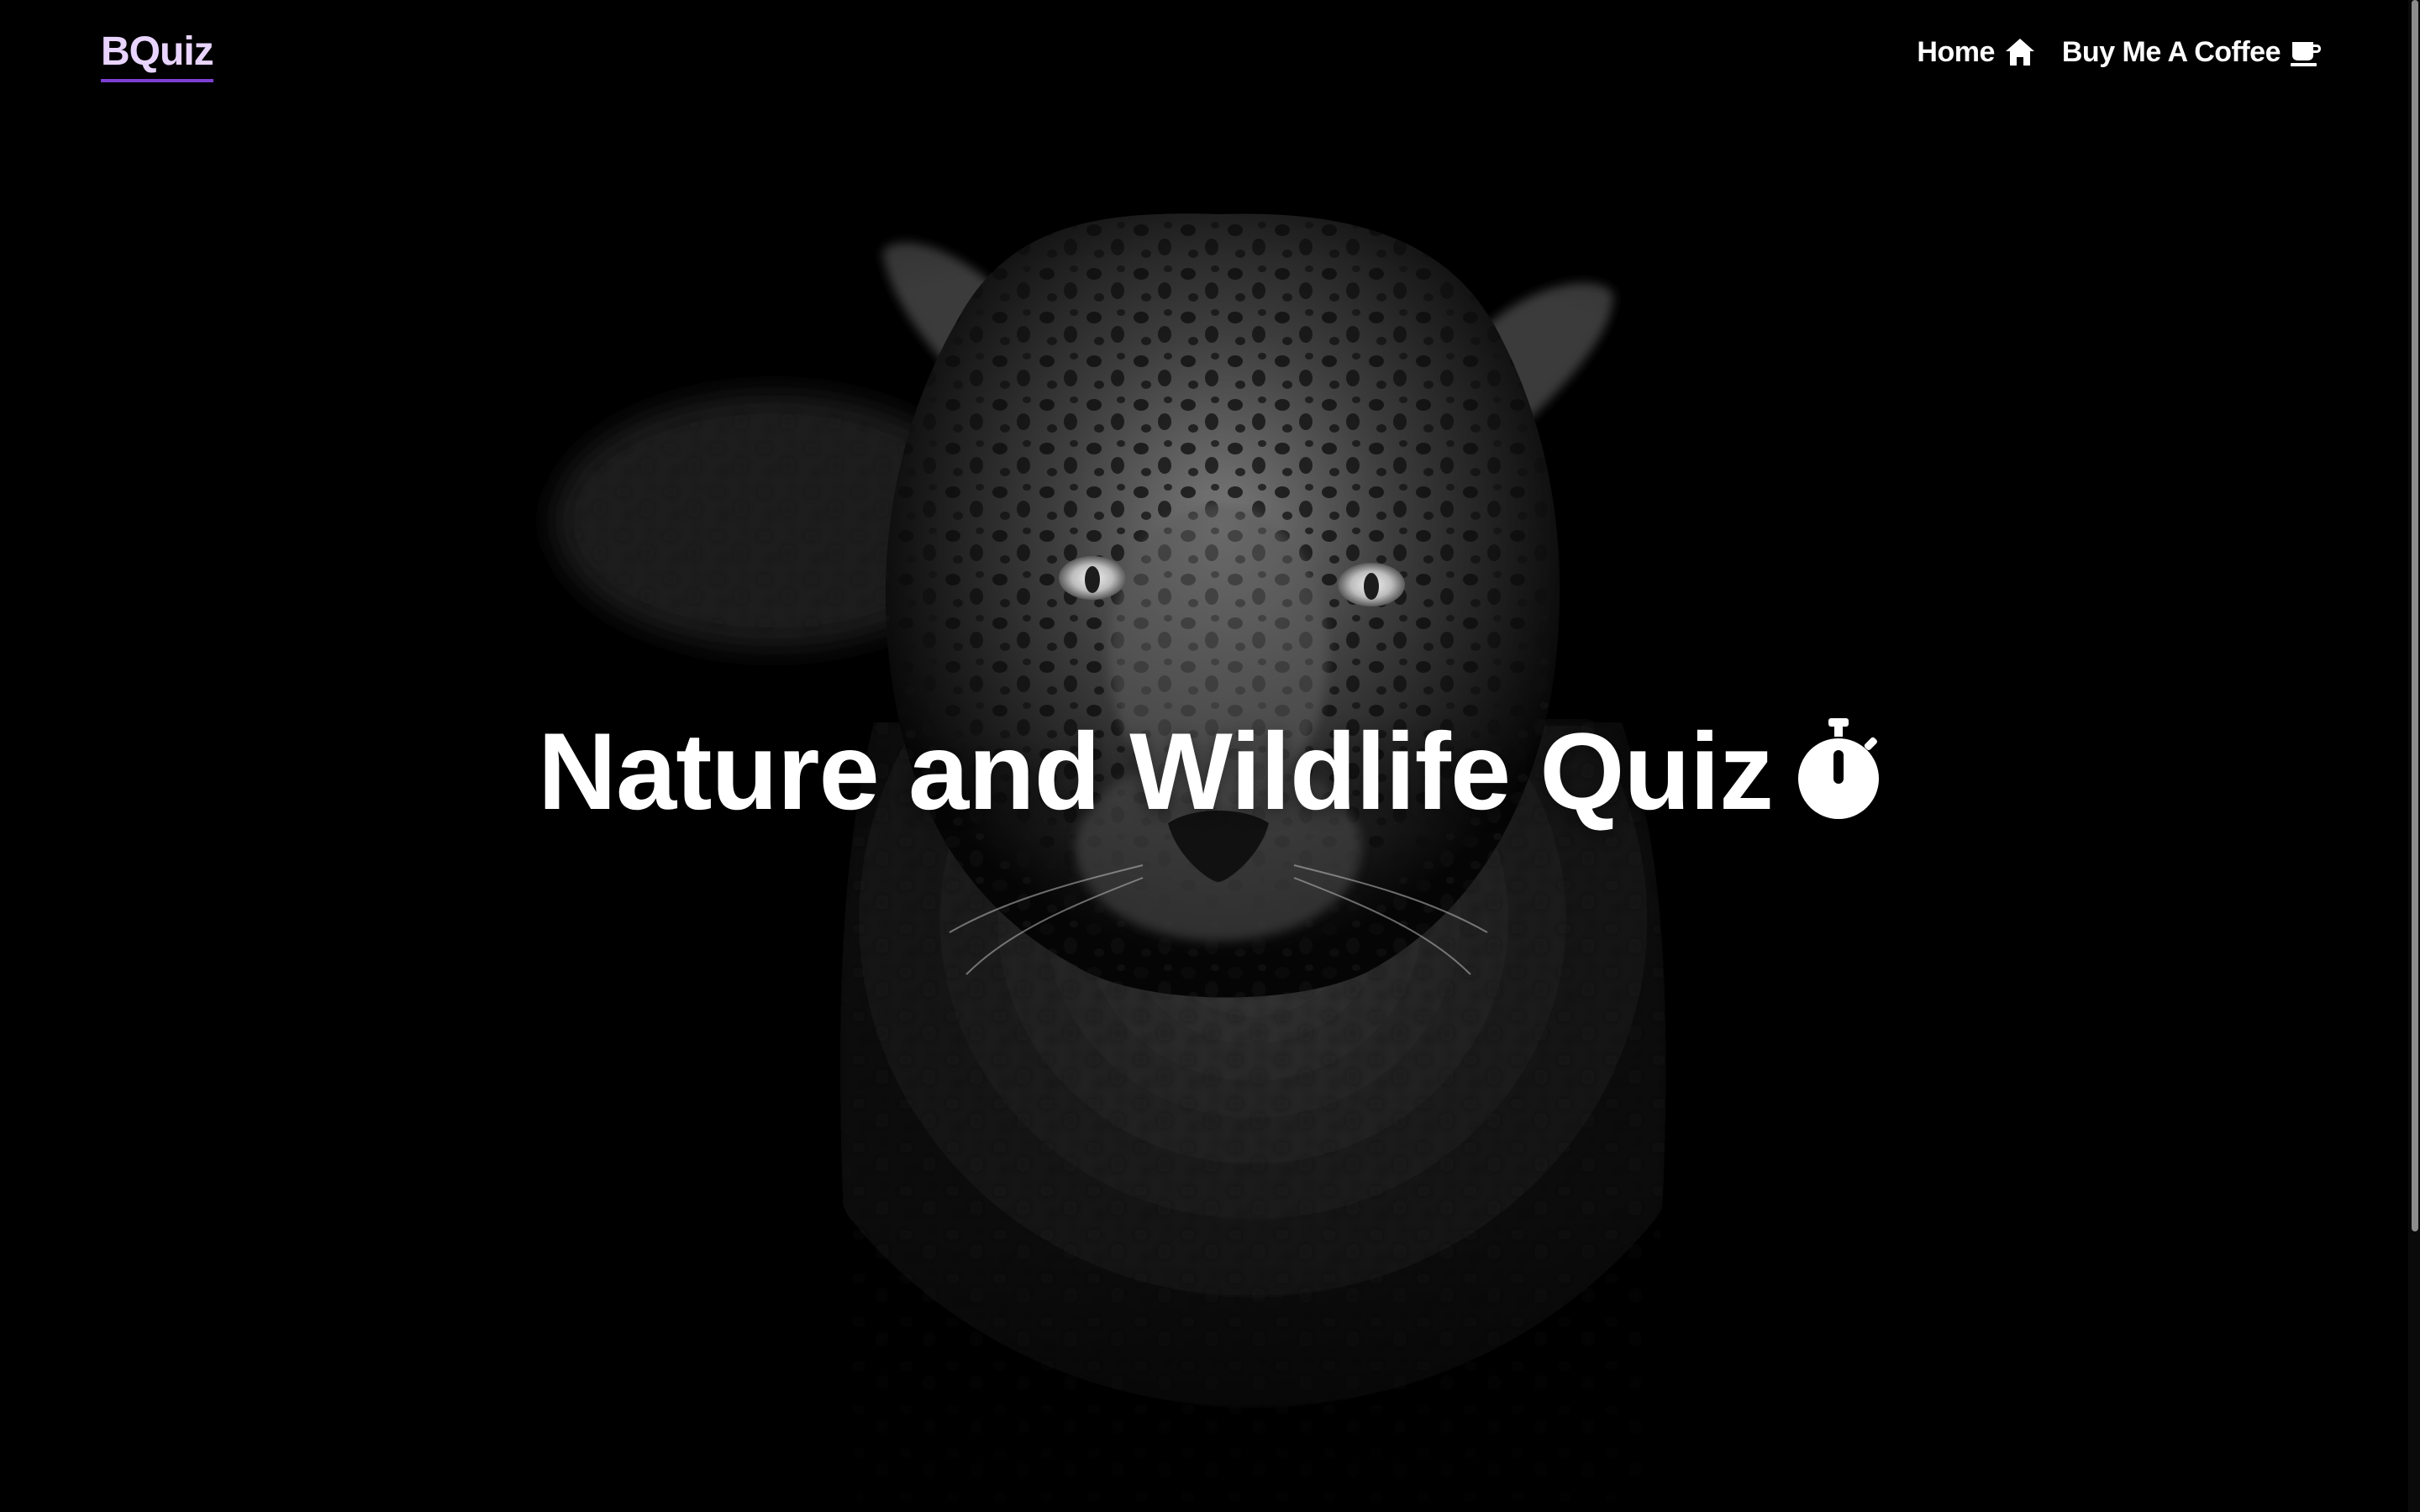 The image size is (2420, 1512). What do you see at coordinates (1956, 52) in the screenshot?
I see `nav-home-label: Home` at bounding box center [1956, 52].